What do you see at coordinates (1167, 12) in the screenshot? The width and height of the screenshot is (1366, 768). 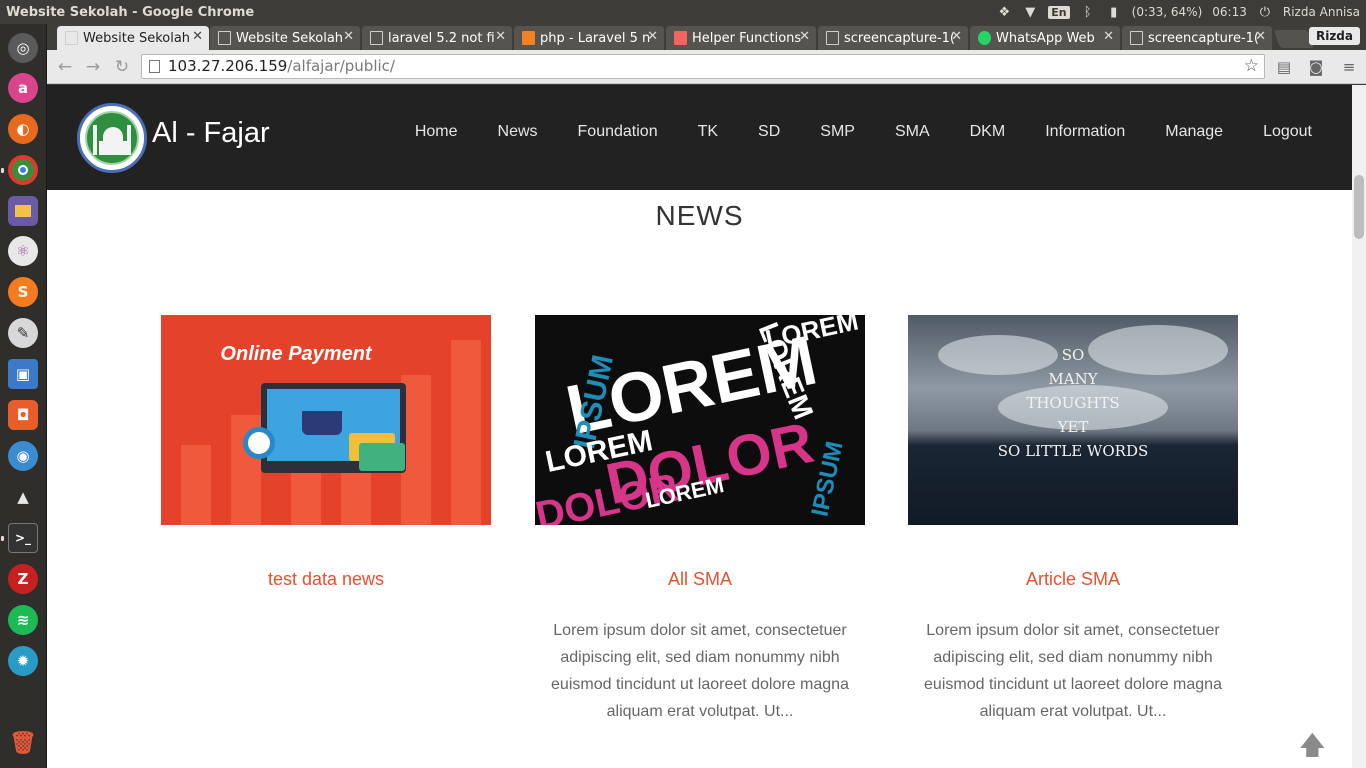 I see `battery-status: (0:33, 64%)` at bounding box center [1167, 12].